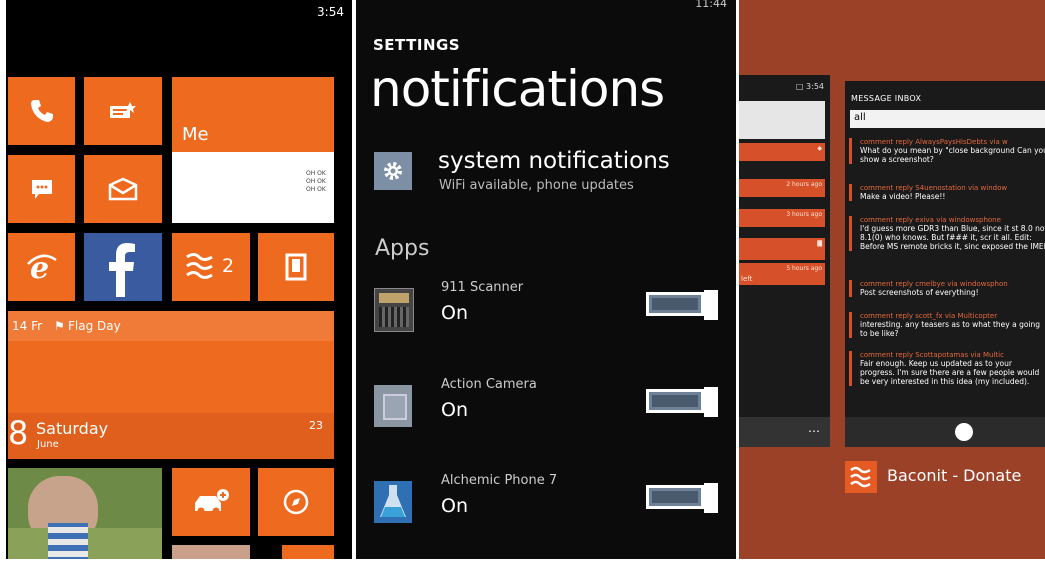  I want to click on messaging-icon, so click(123, 111).